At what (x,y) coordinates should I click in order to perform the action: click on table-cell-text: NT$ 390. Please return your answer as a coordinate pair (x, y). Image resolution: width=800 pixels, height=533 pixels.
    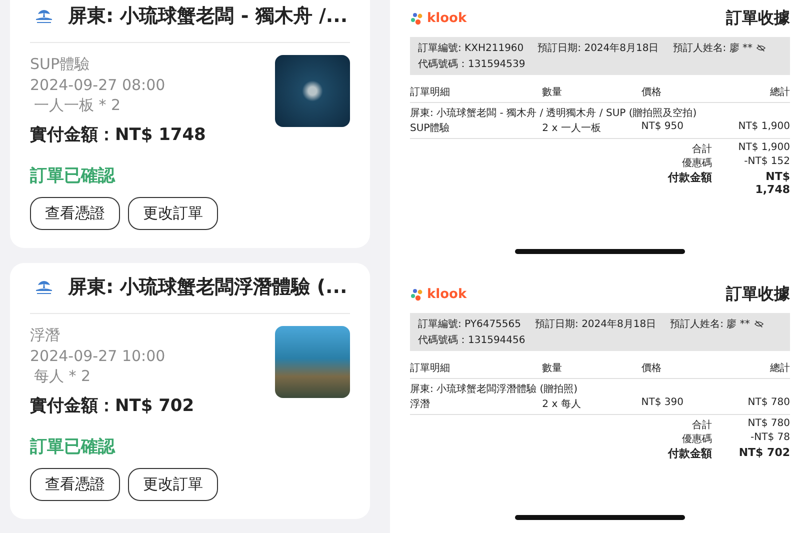
    Looking at the image, I should click on (663, 403).